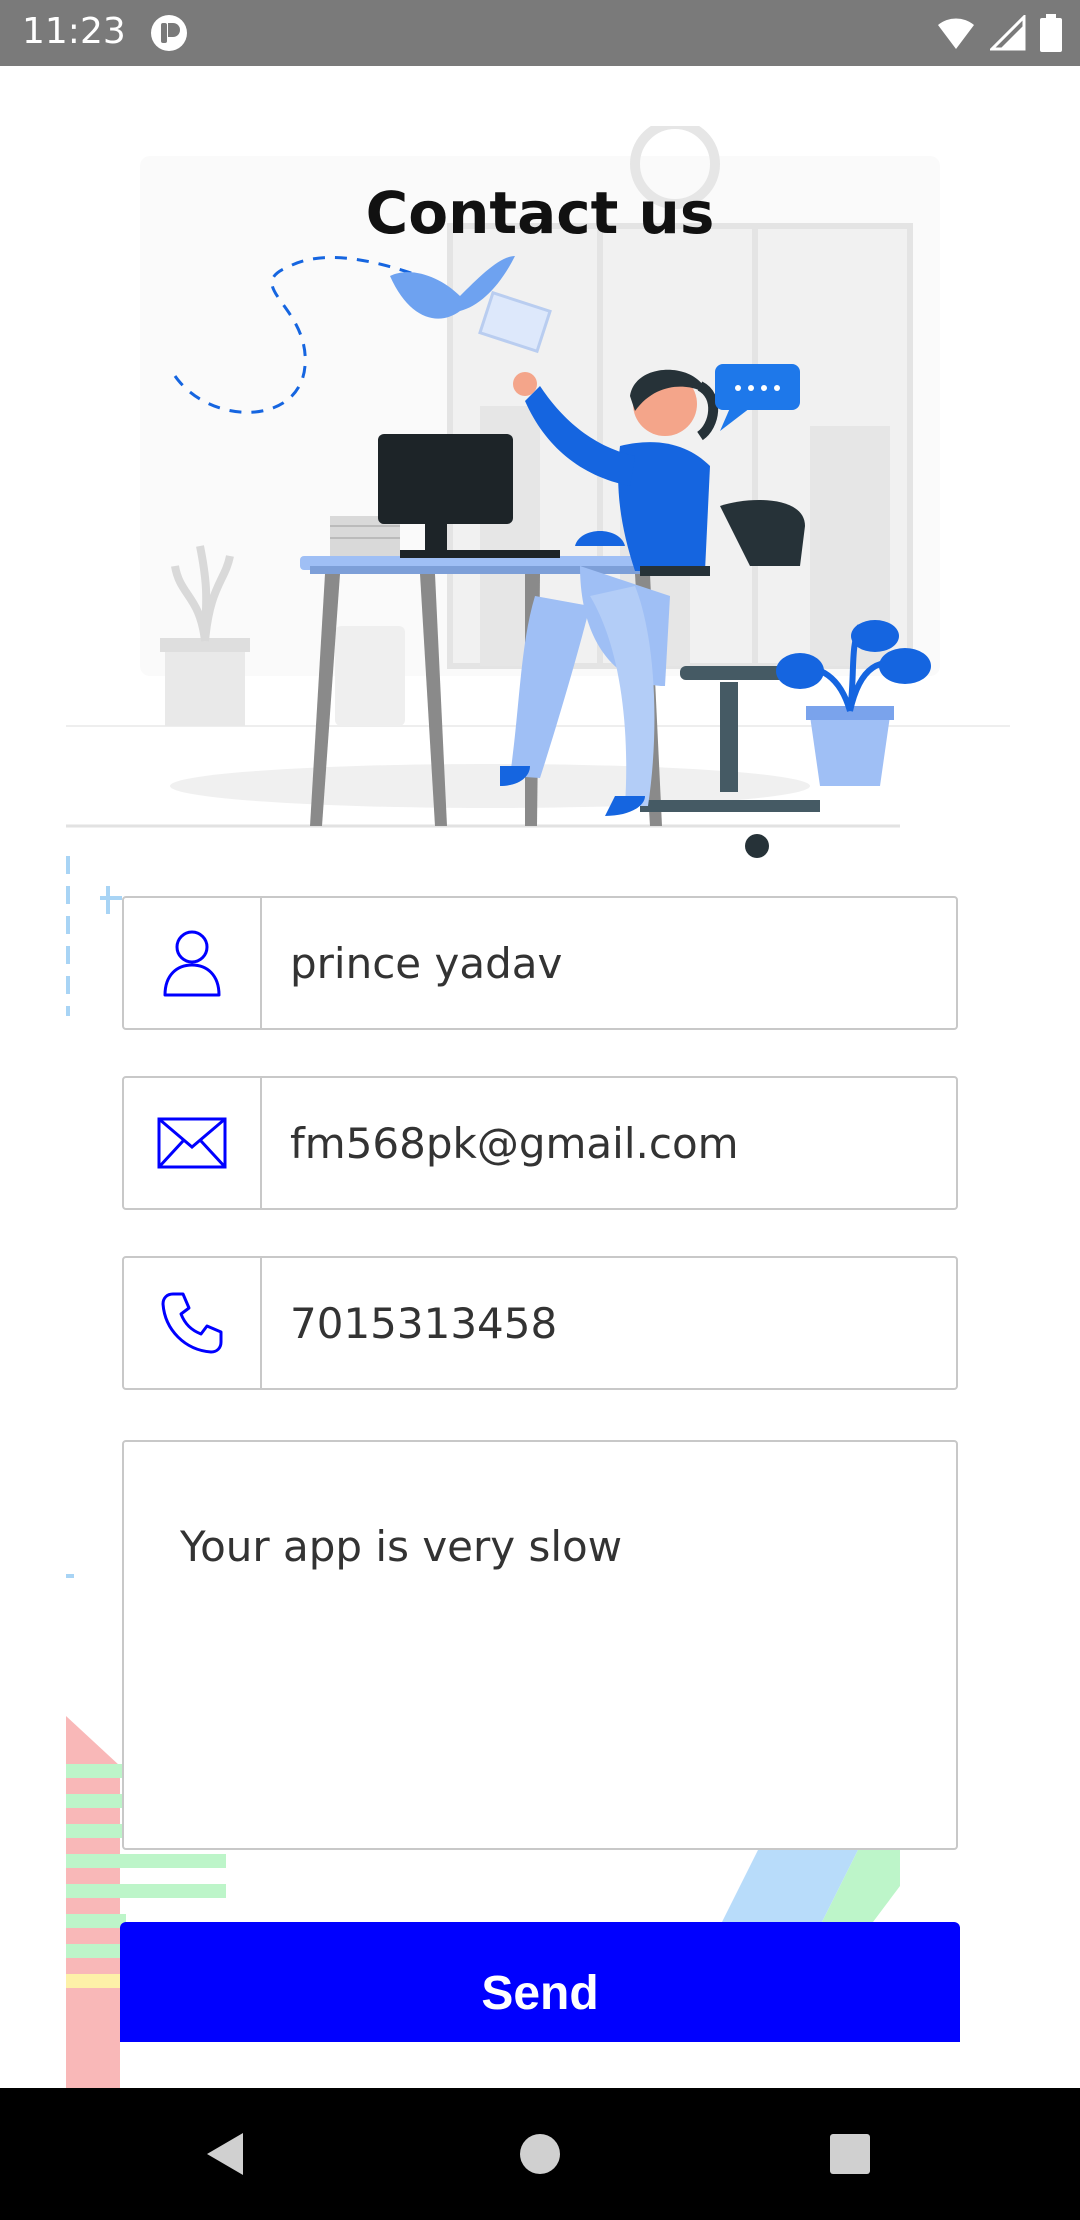 The width and height of the screenshot is (1080, 2220). I want to click on battery-icon, so click(1051, 33).